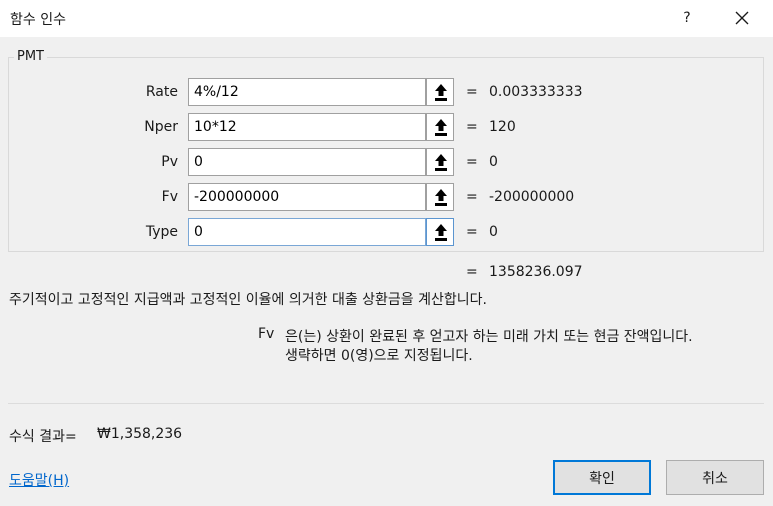 The width and height of the screenshot is (773, 506). I want to click on rate-collapse-button, so click(440, 92).